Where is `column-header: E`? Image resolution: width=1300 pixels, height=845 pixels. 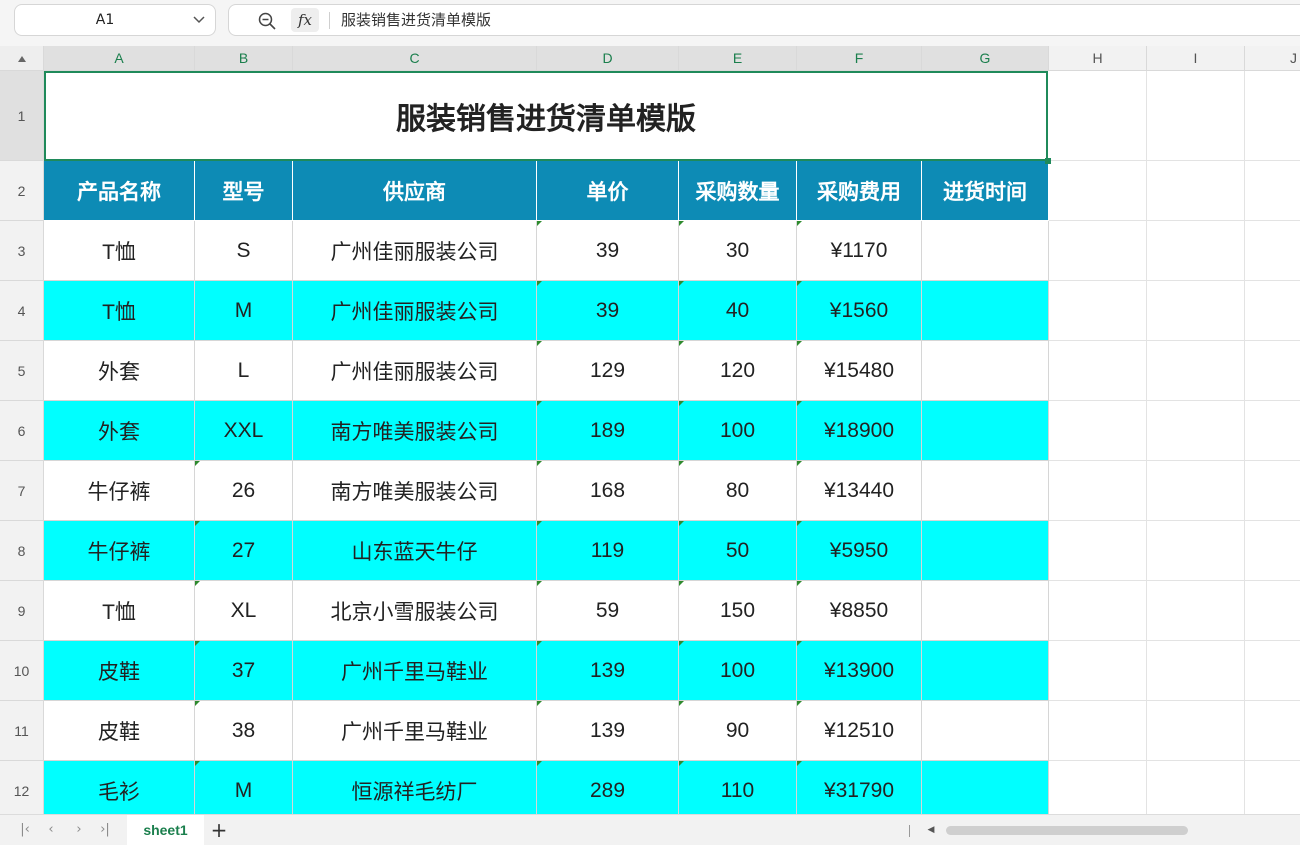 column-header: E is located at coordinates (738, 58).